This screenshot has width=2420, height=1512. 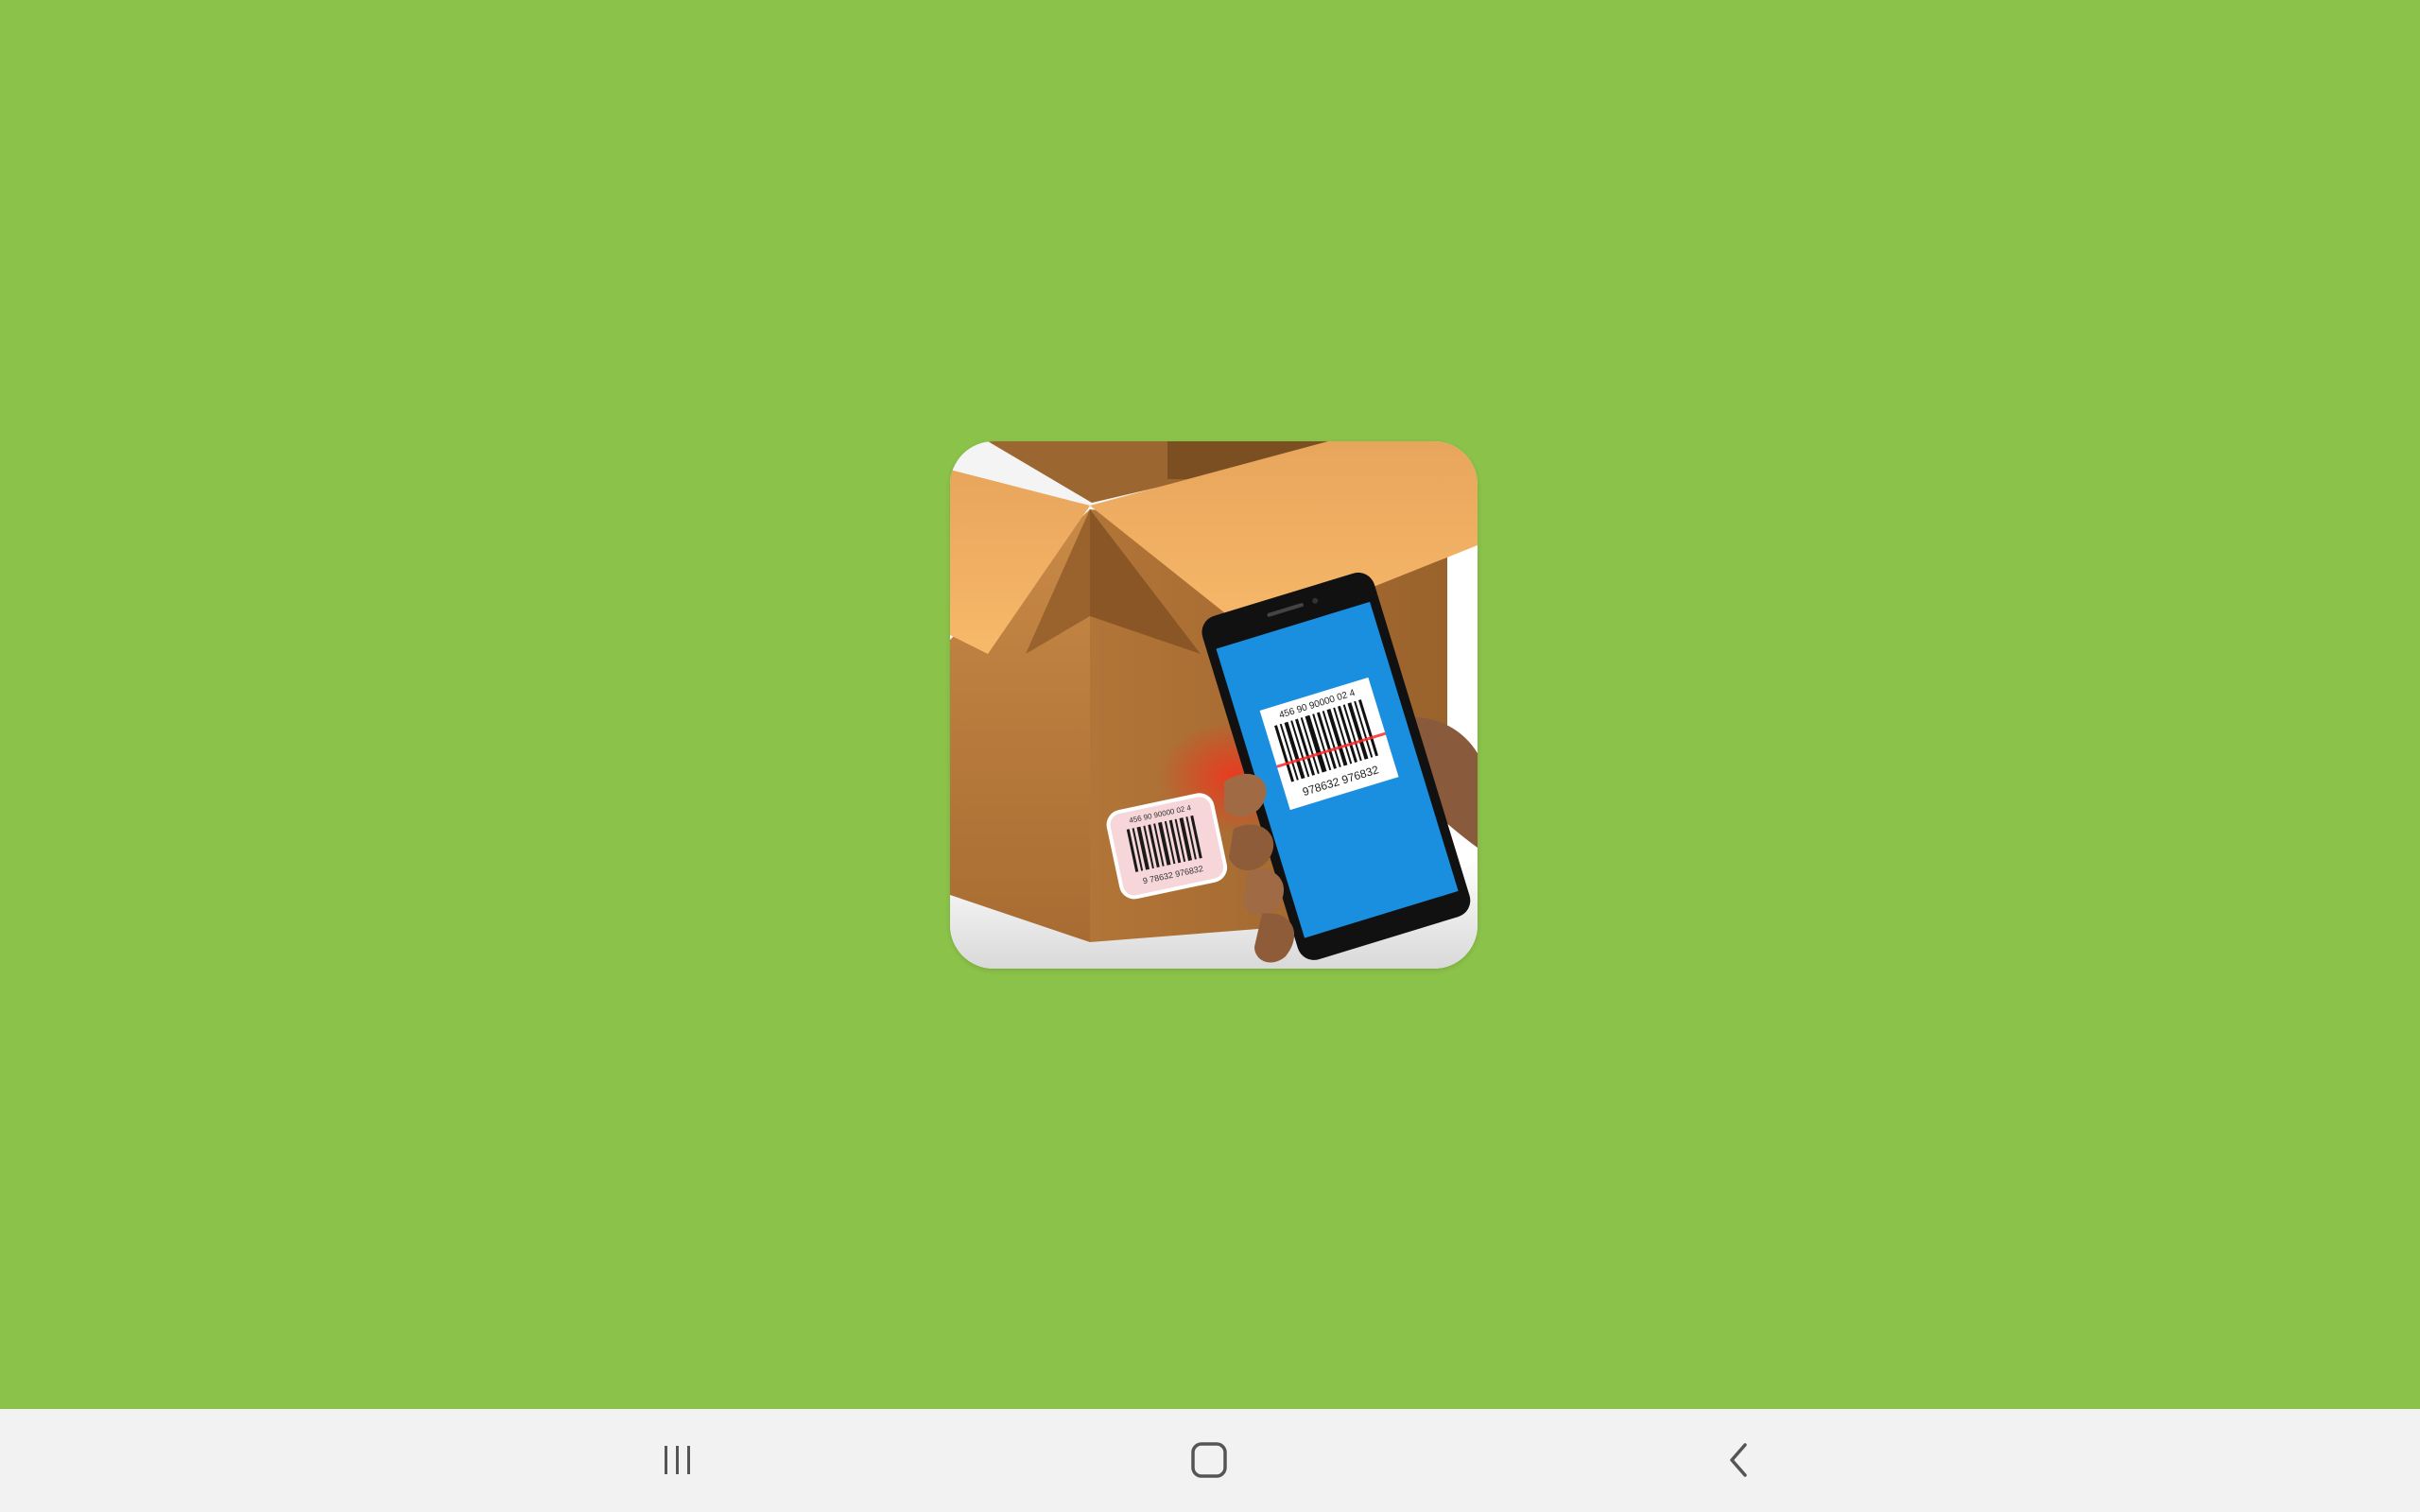 I want to click on back-button, so click(x=1739, y=1460).